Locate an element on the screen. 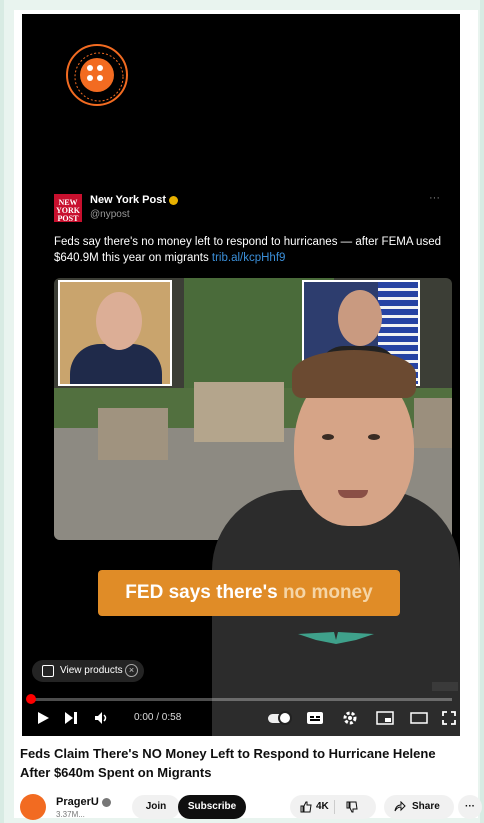 This screenshot has width=484, height=823. hoodie-emblem-icon is located at coordinates (336, 638).